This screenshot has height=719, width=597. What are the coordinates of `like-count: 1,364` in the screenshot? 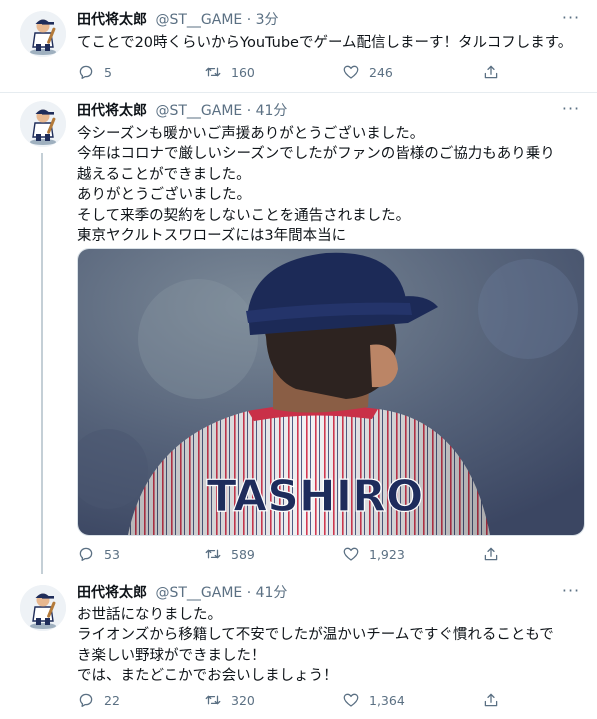 It's located at (387, 700).